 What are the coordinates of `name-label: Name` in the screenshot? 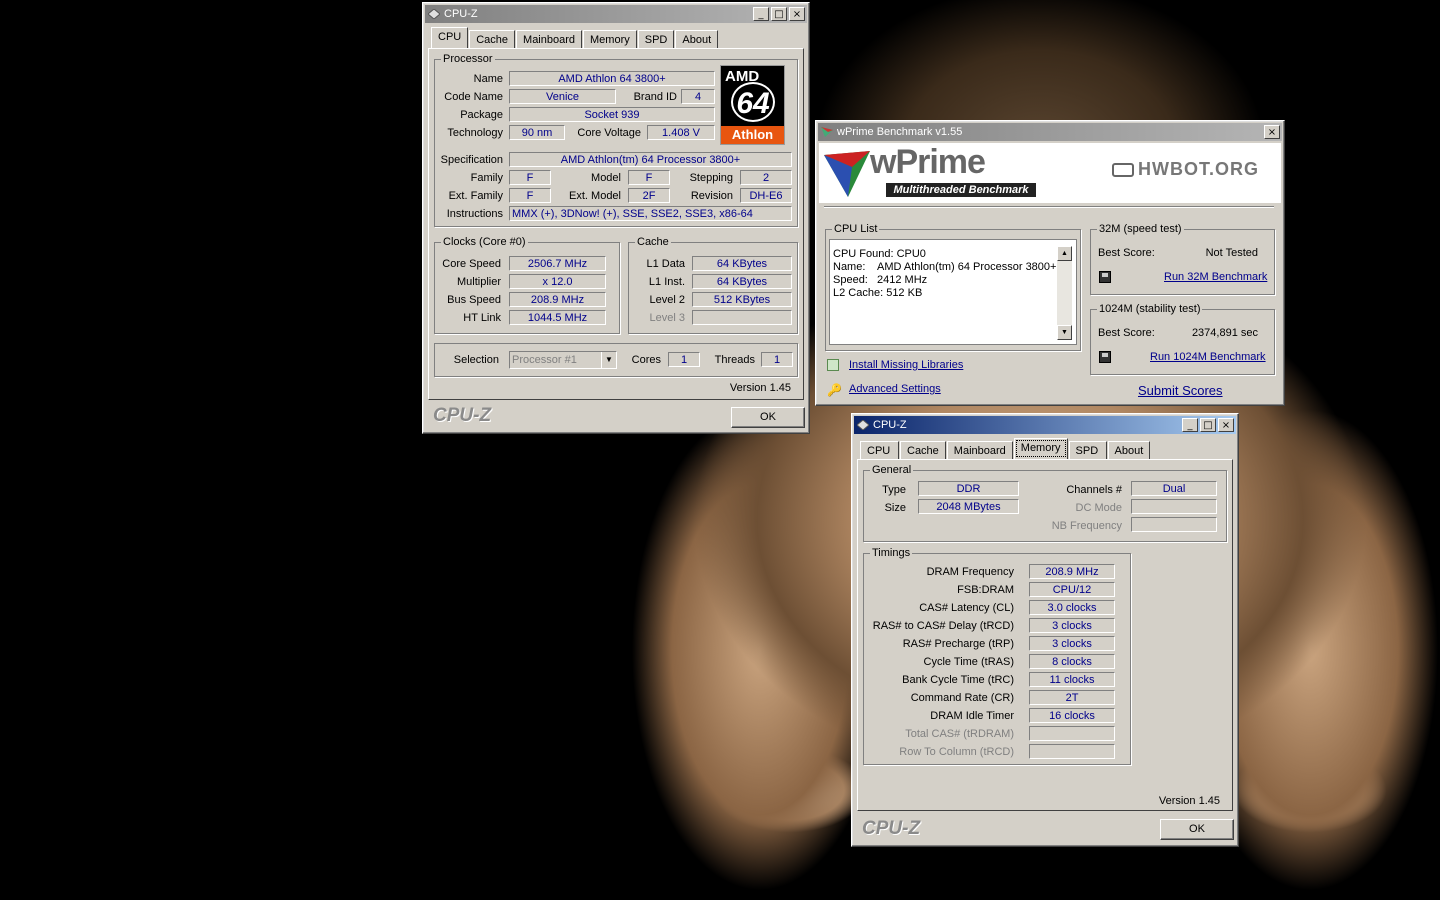 It's located at (488, 79).